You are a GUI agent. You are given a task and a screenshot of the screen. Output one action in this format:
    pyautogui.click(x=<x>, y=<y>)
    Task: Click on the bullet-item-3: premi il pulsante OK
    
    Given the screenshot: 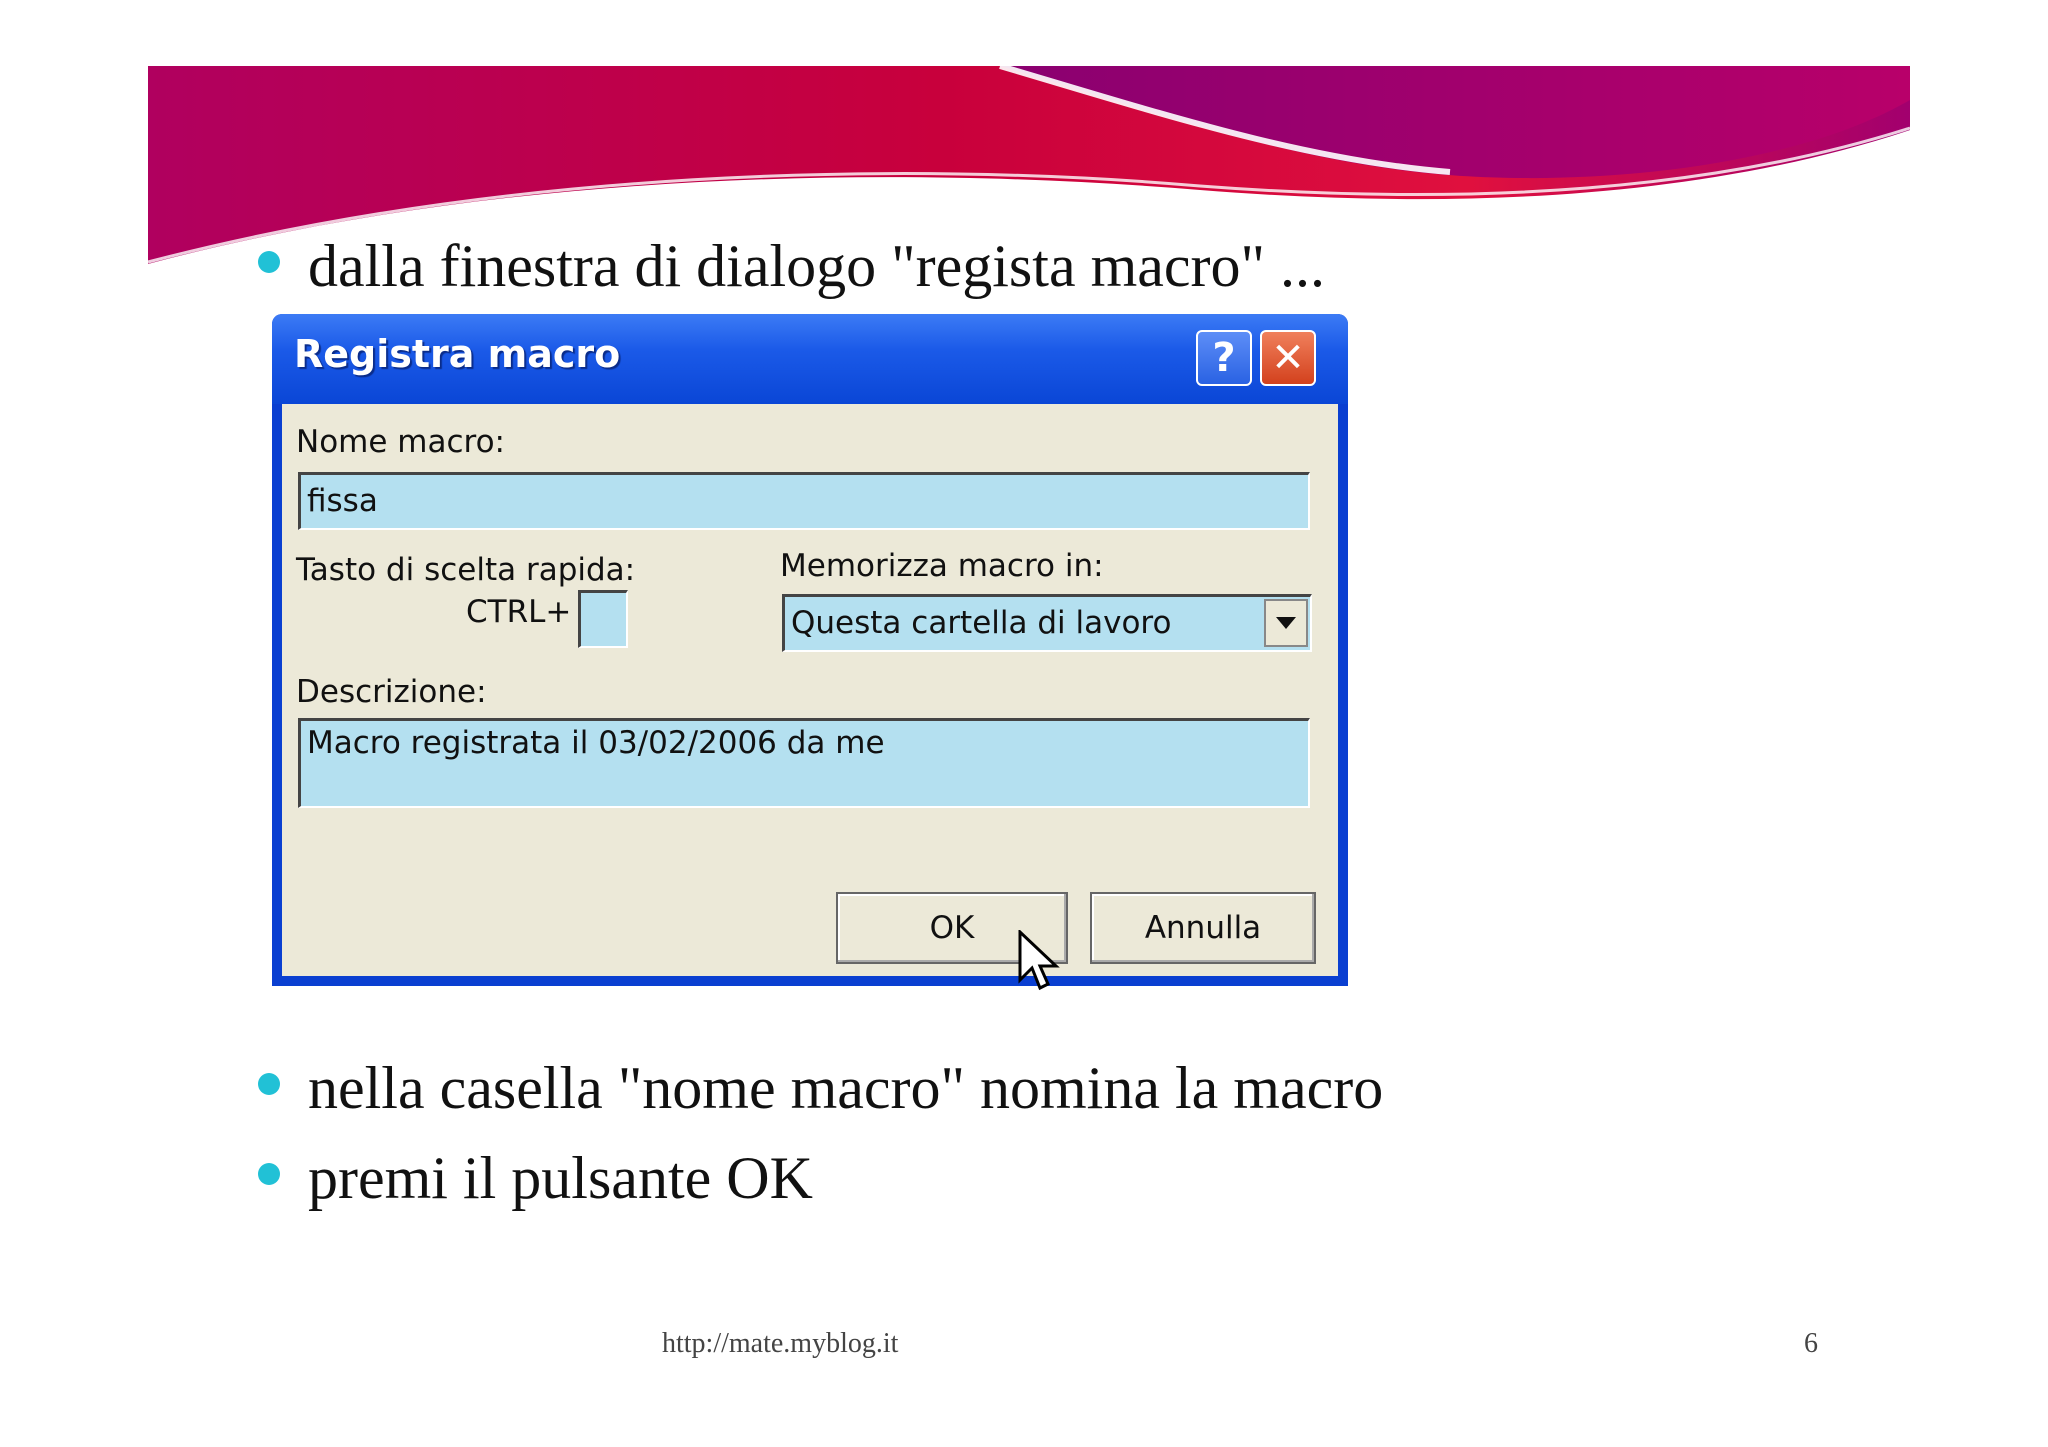 What is the action you would take?
    pyautogui.click(x=535, y=1178)
    